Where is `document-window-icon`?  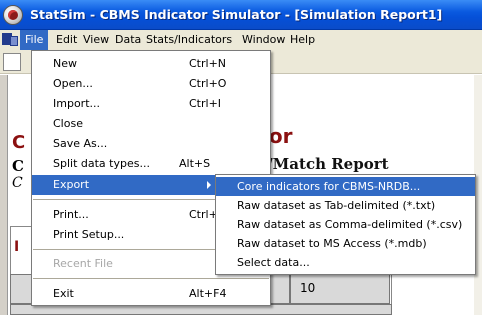
document-window-icon is located at coordinates (10, 40).